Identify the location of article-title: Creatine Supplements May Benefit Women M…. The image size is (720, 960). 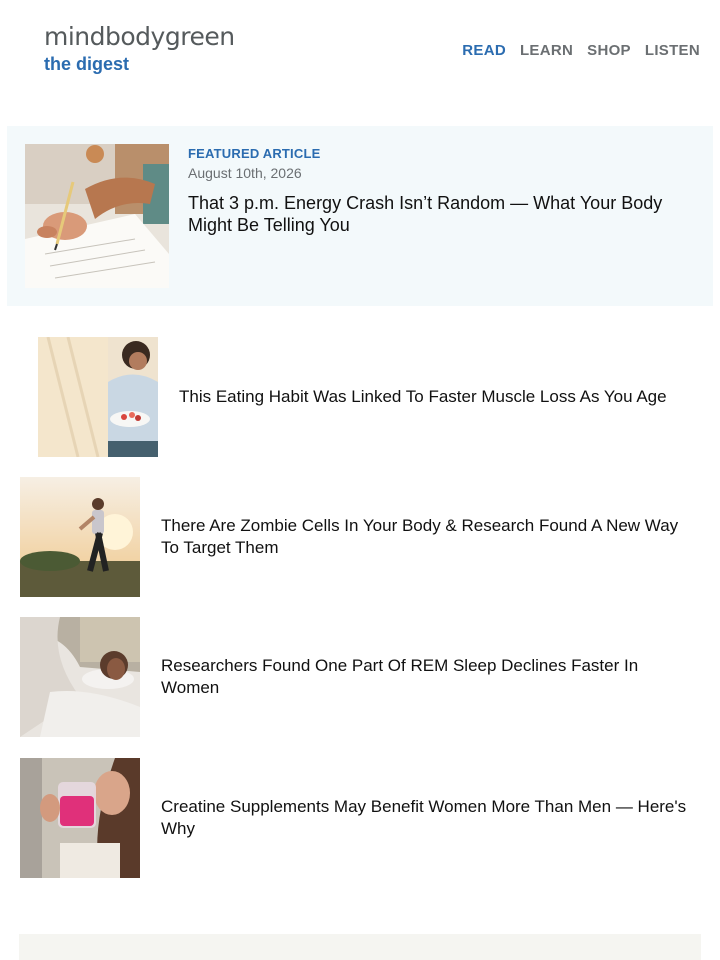
(430, 818).